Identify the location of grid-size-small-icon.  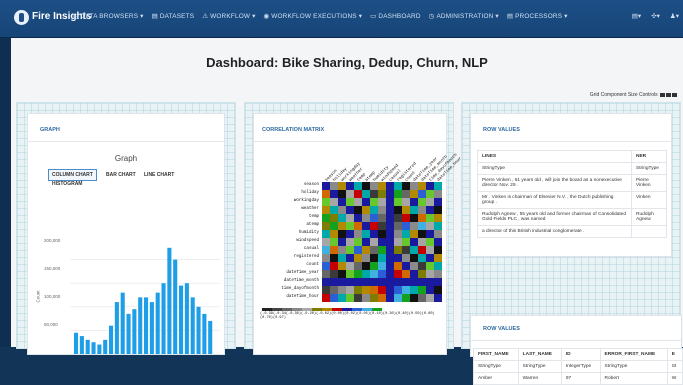
(662, 94).